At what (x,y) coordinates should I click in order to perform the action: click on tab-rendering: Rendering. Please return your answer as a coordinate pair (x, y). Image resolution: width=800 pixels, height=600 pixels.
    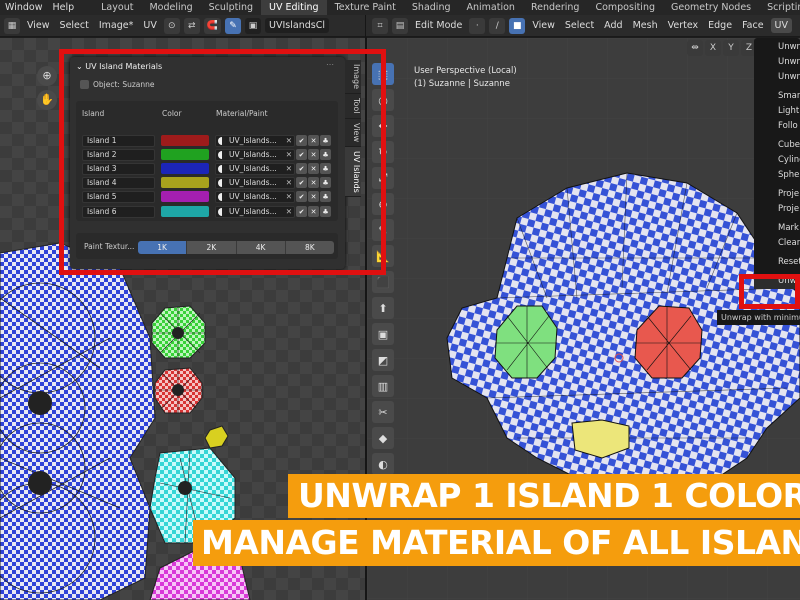
    Looking at the image, I should click on (555, 7).